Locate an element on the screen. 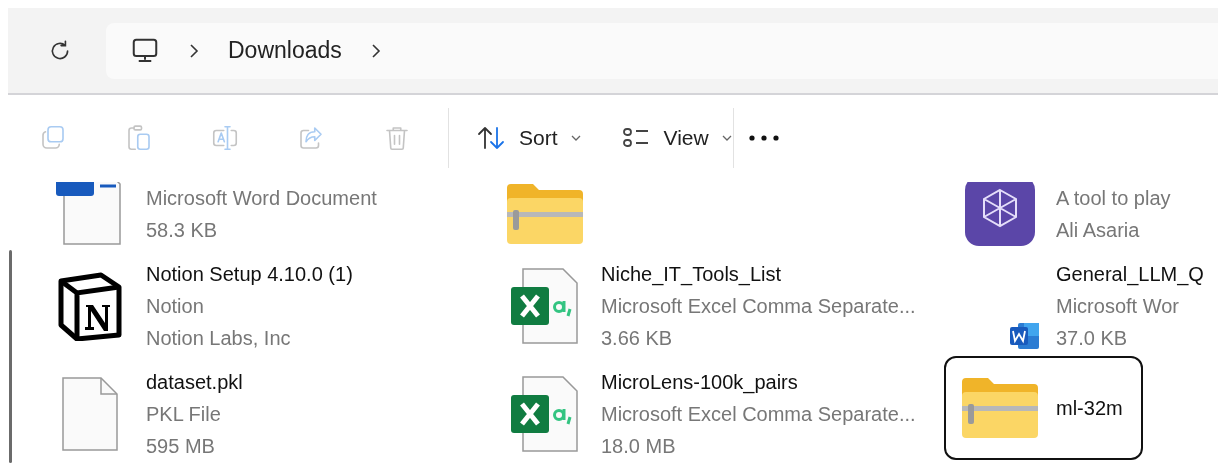  file-name: General_LLM_Q is located at coordinates (1130, 275).